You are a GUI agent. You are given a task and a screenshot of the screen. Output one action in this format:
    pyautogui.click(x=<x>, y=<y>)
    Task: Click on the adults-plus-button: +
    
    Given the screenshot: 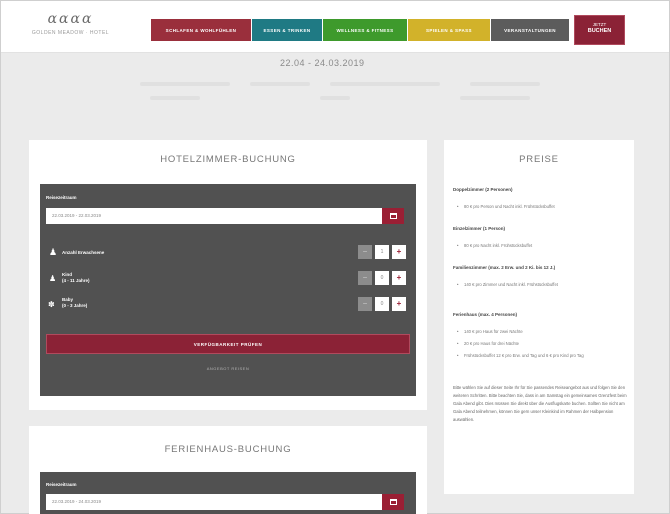 What is the action you would take?
    pyautogui.click(x=399, y=252)
    